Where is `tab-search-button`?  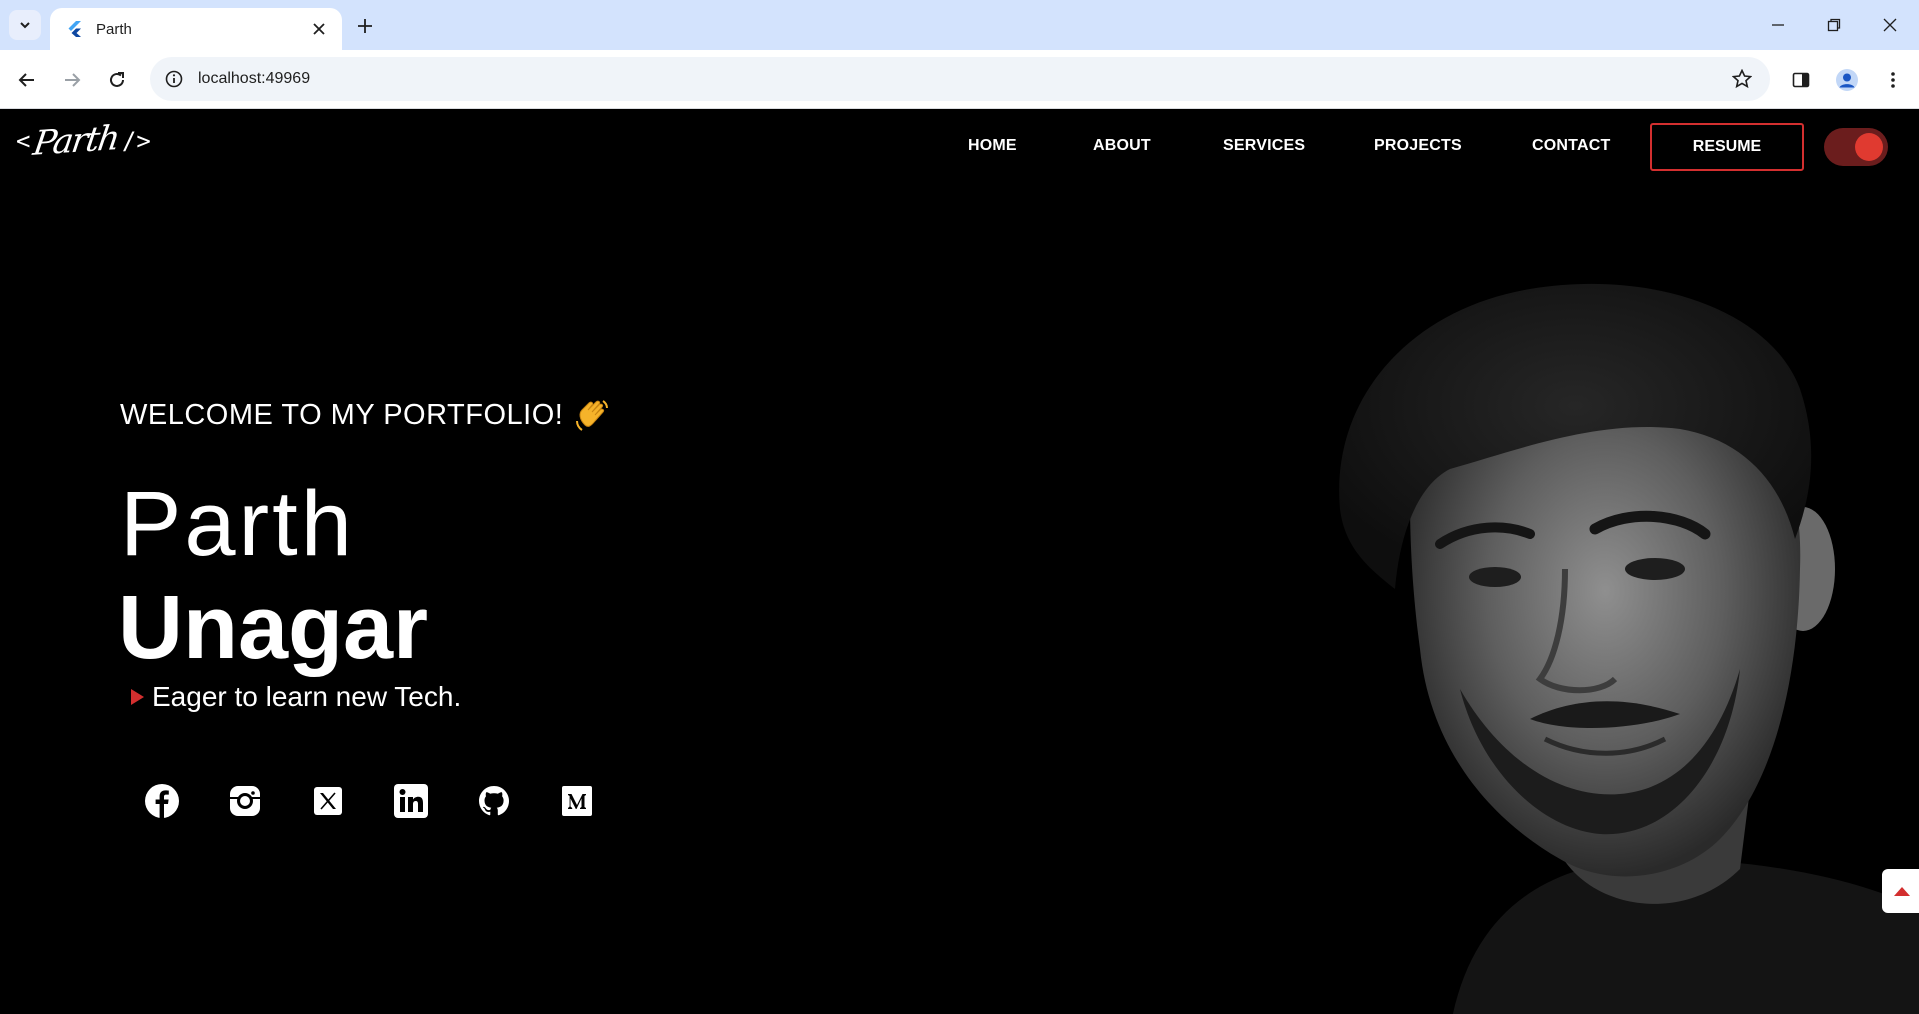 tab-search-button is located at coordinates (25, 25).